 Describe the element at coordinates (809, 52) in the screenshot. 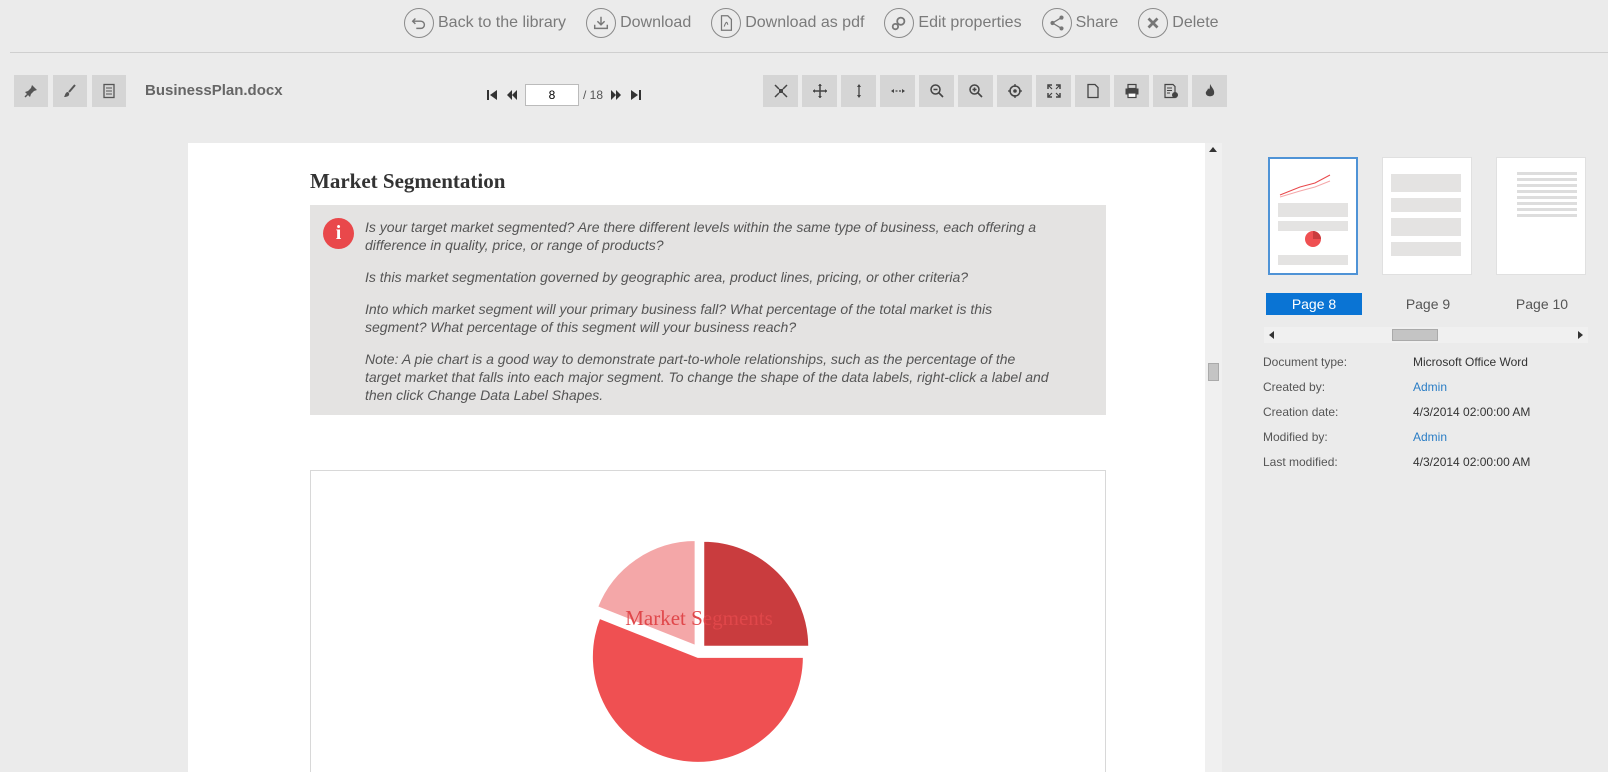

I see `divider` at that location.